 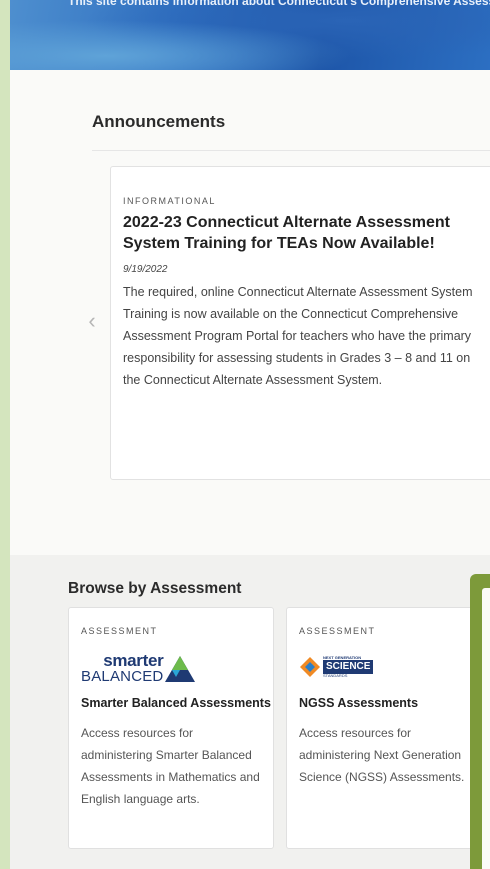 What do you see at coordinates (486, 728) in the screenshot?
I see `partial-card` at bounding box center [486, 728].